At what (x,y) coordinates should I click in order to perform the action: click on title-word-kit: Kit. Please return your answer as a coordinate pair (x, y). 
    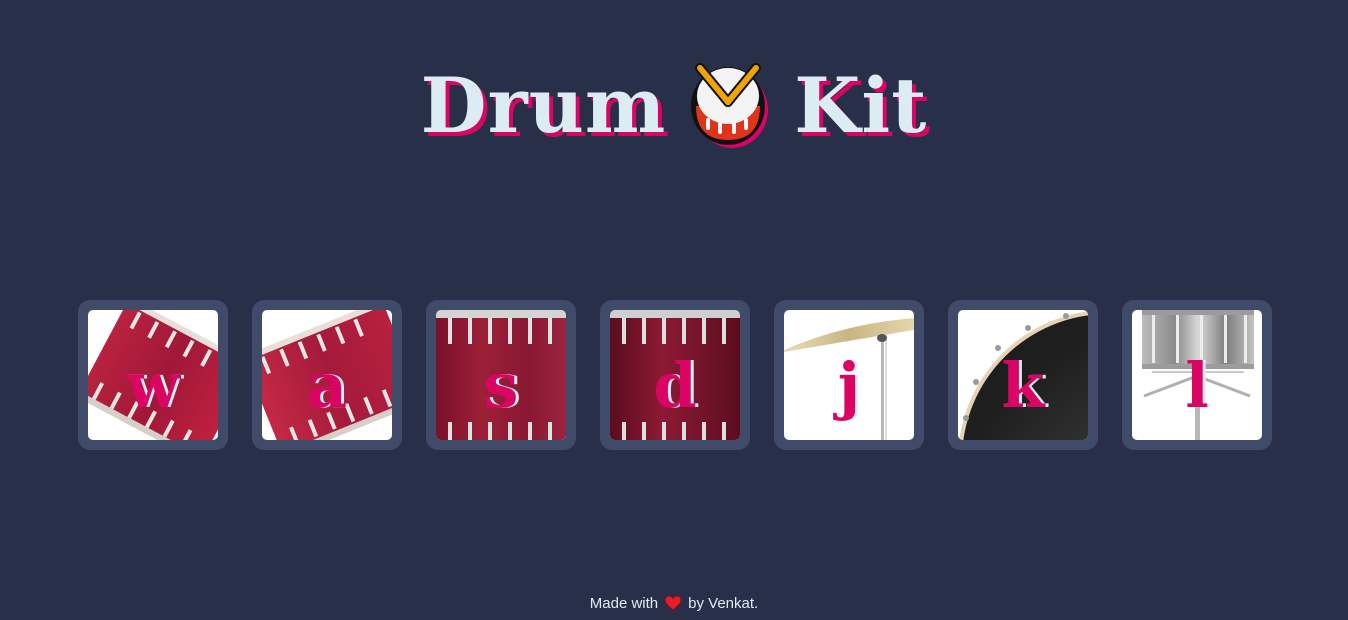
    Looking at the image, I should click on (861, 105).